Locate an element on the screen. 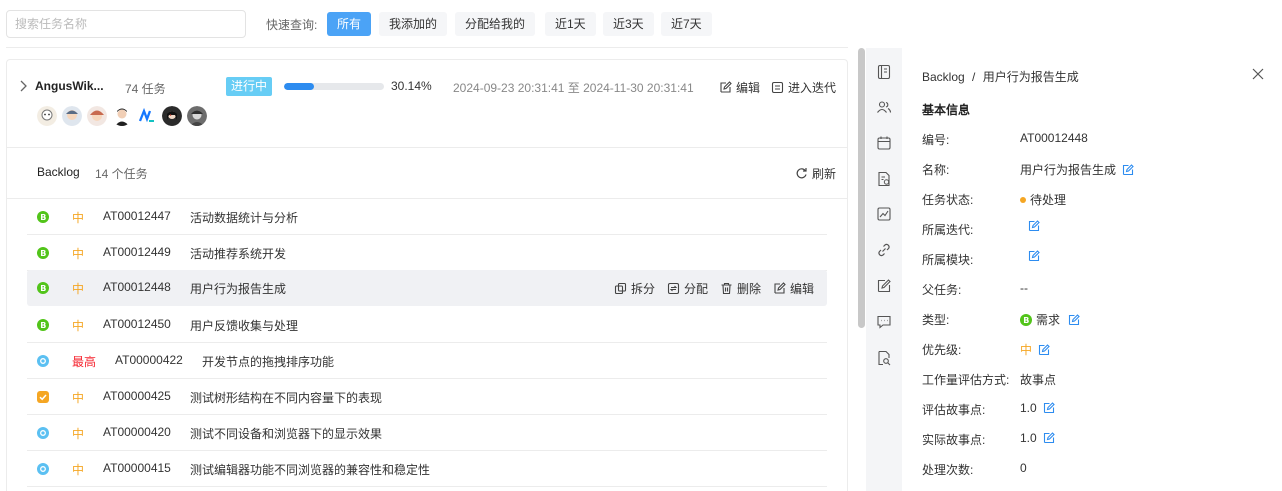  top-bar: 快速查询: 所有 我添加的 分配给我的 近1天 近3天 近7天 is located at coordinates (641, 24).